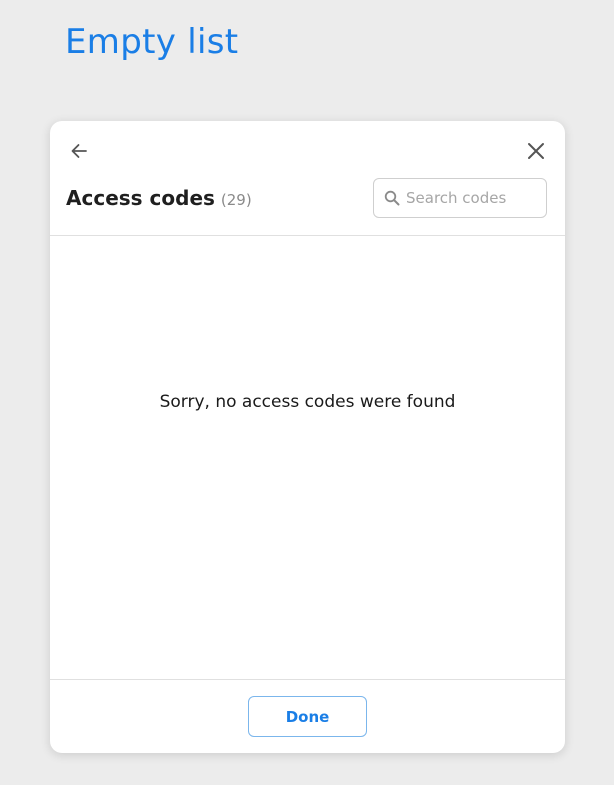 The image size is (614, 785). I want to click on footer-divider, so click(307, 679).